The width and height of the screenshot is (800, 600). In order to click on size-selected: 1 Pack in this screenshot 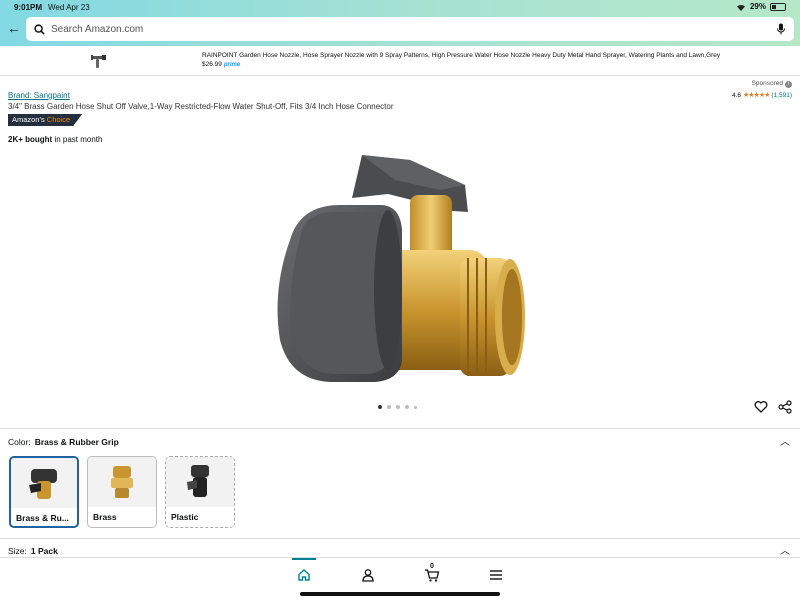, I will do `click(44, 551)`.